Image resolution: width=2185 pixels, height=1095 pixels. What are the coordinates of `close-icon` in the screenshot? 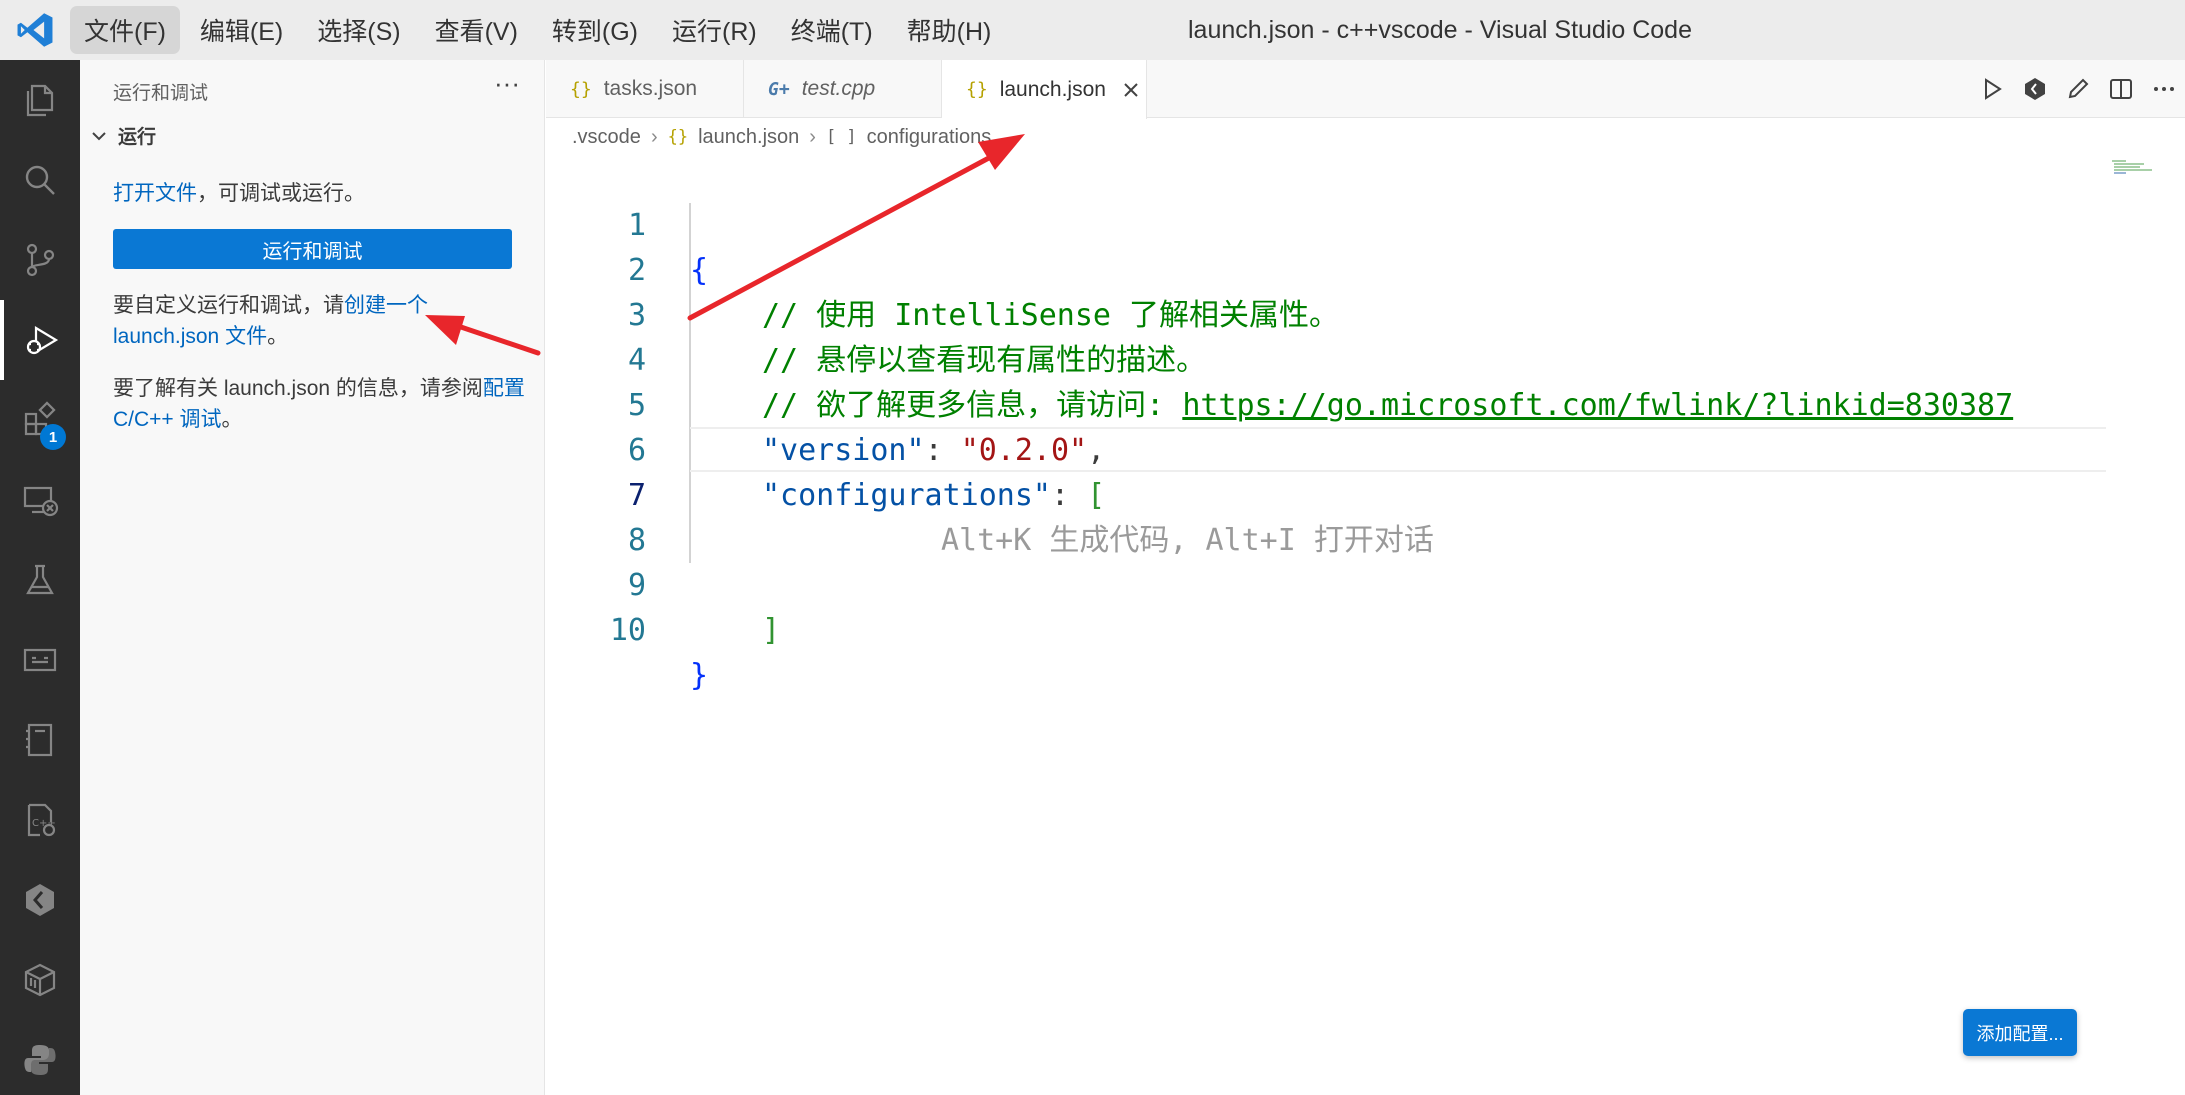 It's located at (1131, 90).